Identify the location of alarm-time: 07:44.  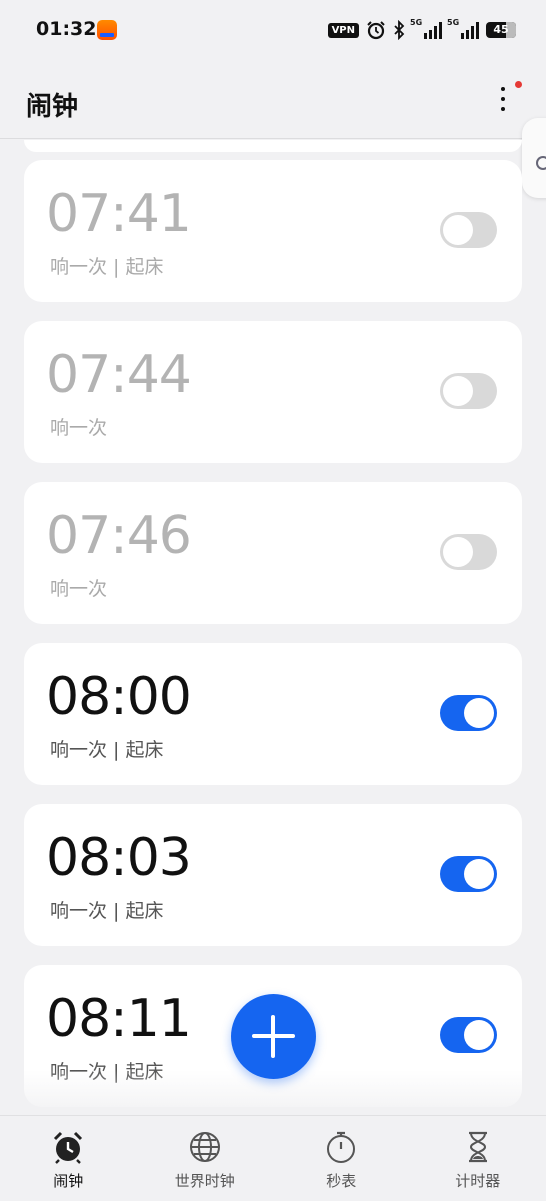
(118, 375).